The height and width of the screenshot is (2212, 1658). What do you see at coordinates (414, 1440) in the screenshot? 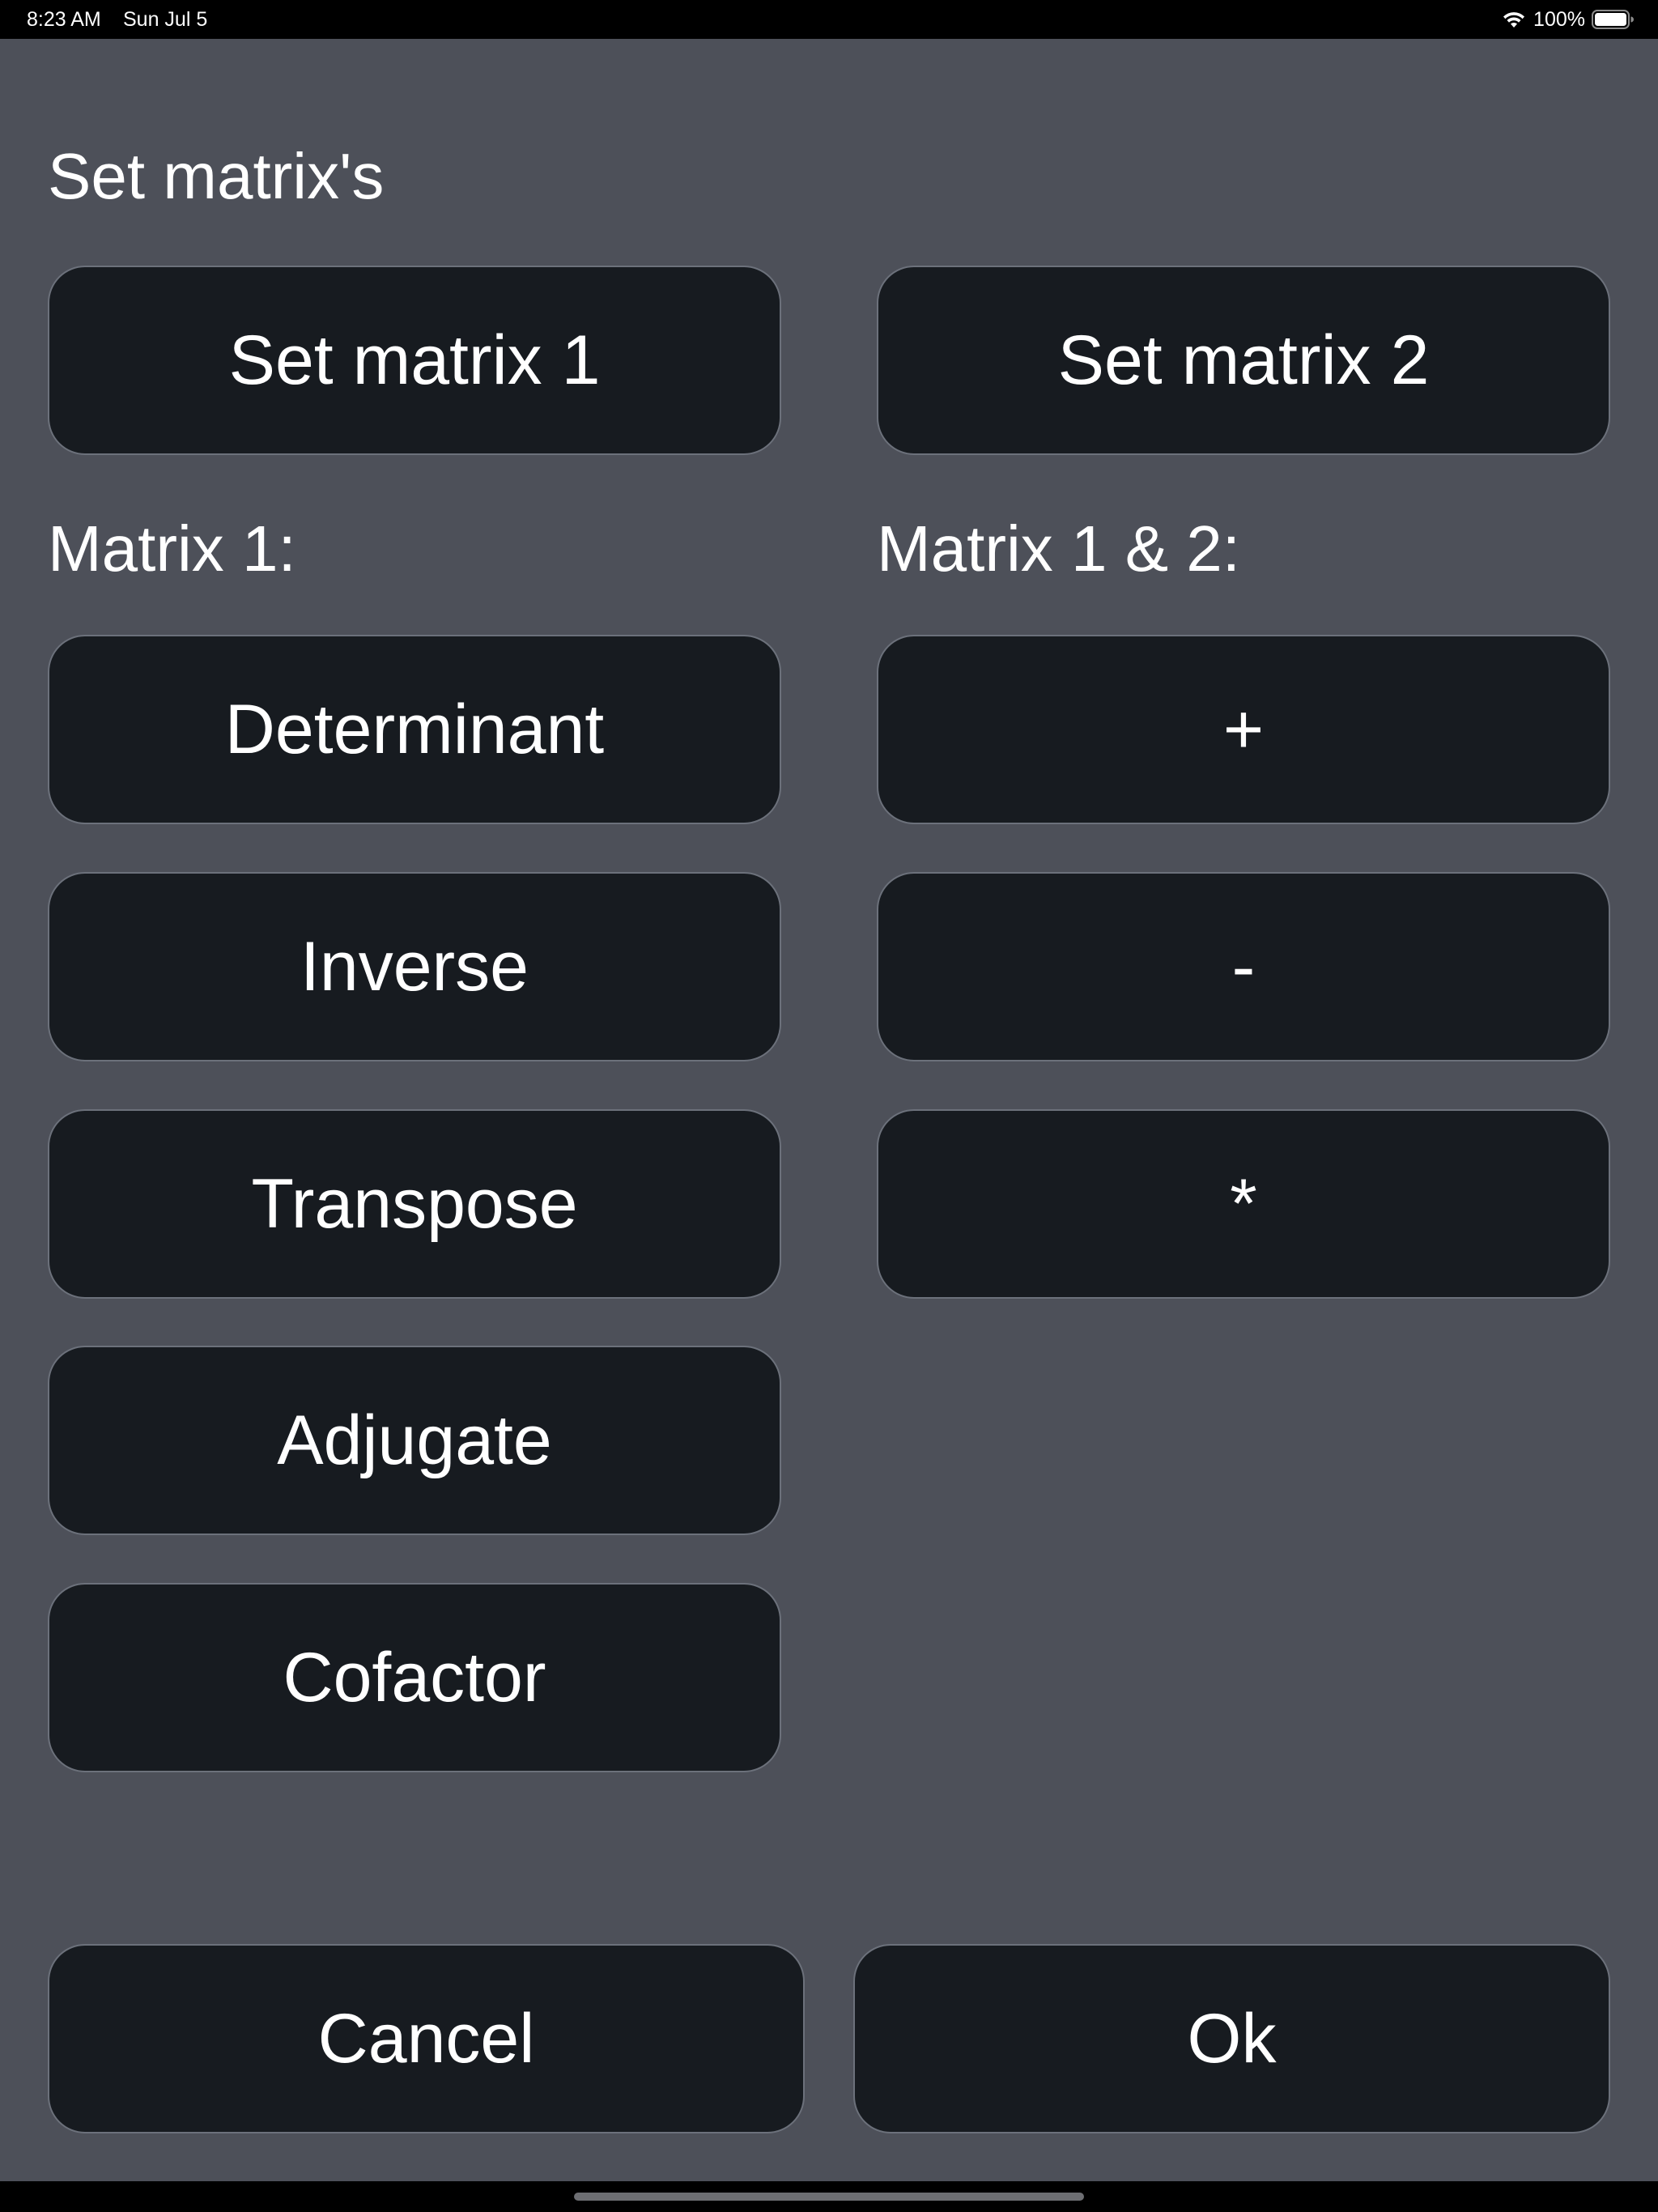
I see `adjugate-button: Adjugate` at bounding box center [414, 1440].